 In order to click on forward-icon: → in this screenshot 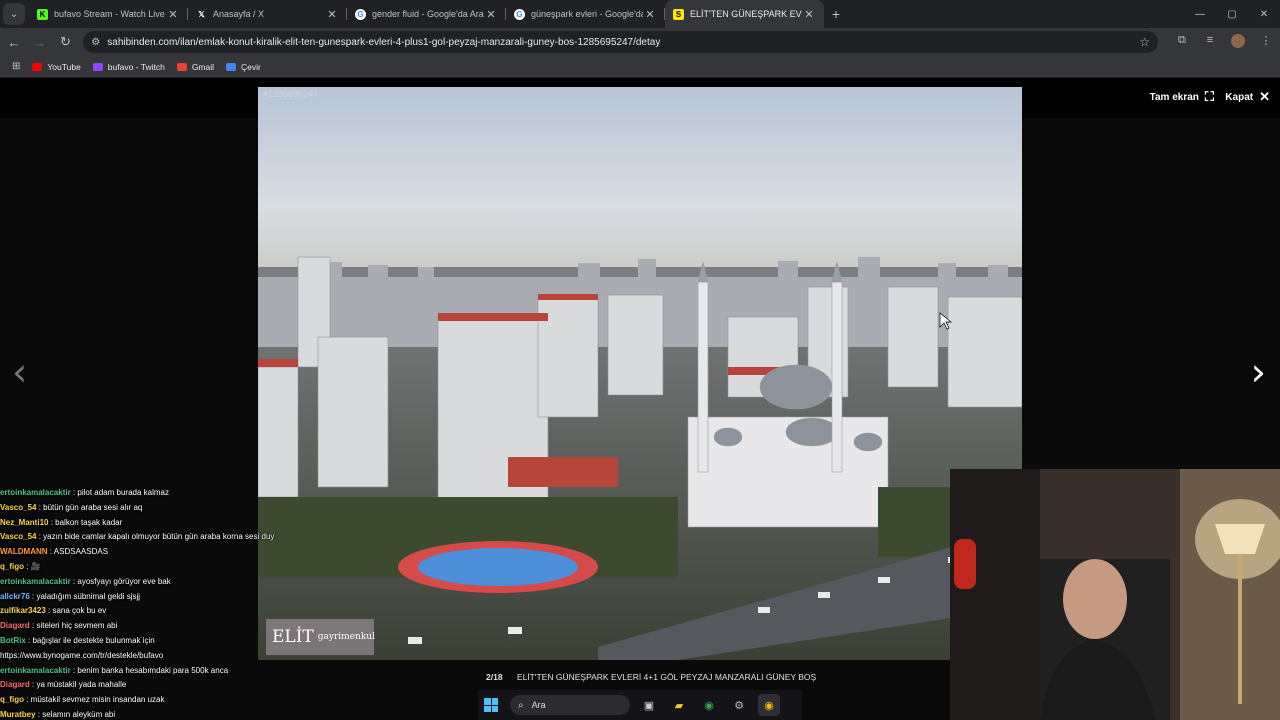, I will do `click(40, 42)`.